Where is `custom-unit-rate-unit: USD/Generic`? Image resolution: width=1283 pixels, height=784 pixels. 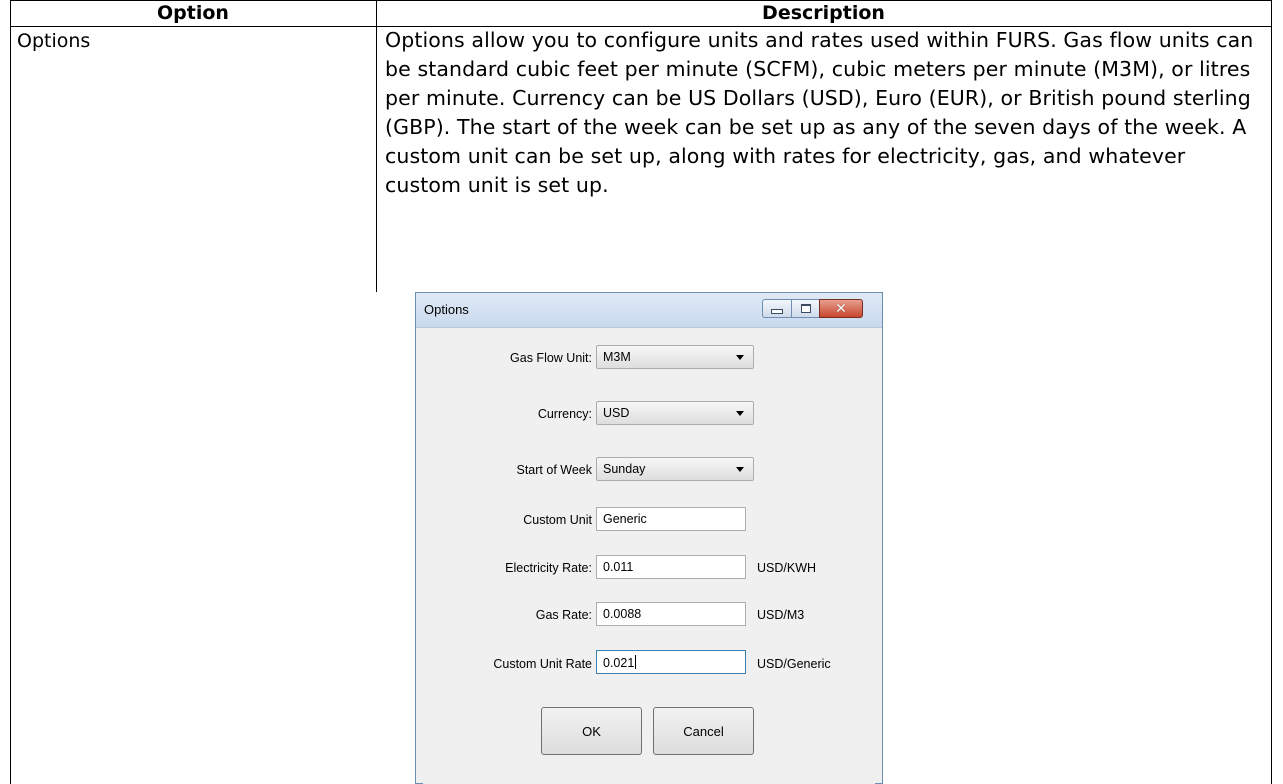
custom-unit-rate-unit: USD/Generic is located at coordinates (794, 664).